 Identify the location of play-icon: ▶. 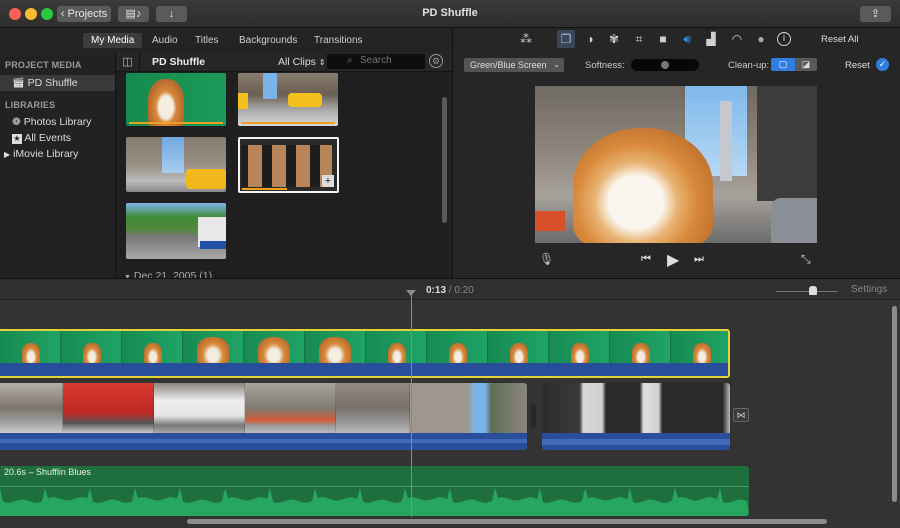
(673, 260).